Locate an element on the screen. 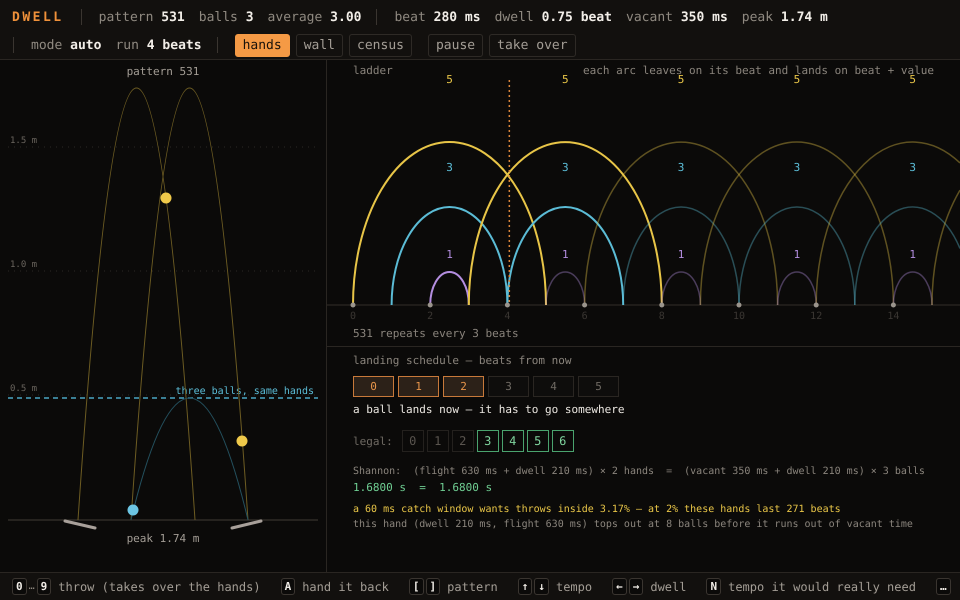 The width and height of the screenshot is (960, 600). shortcut-label: tempo it would really need is located at coordinates (822, 587).